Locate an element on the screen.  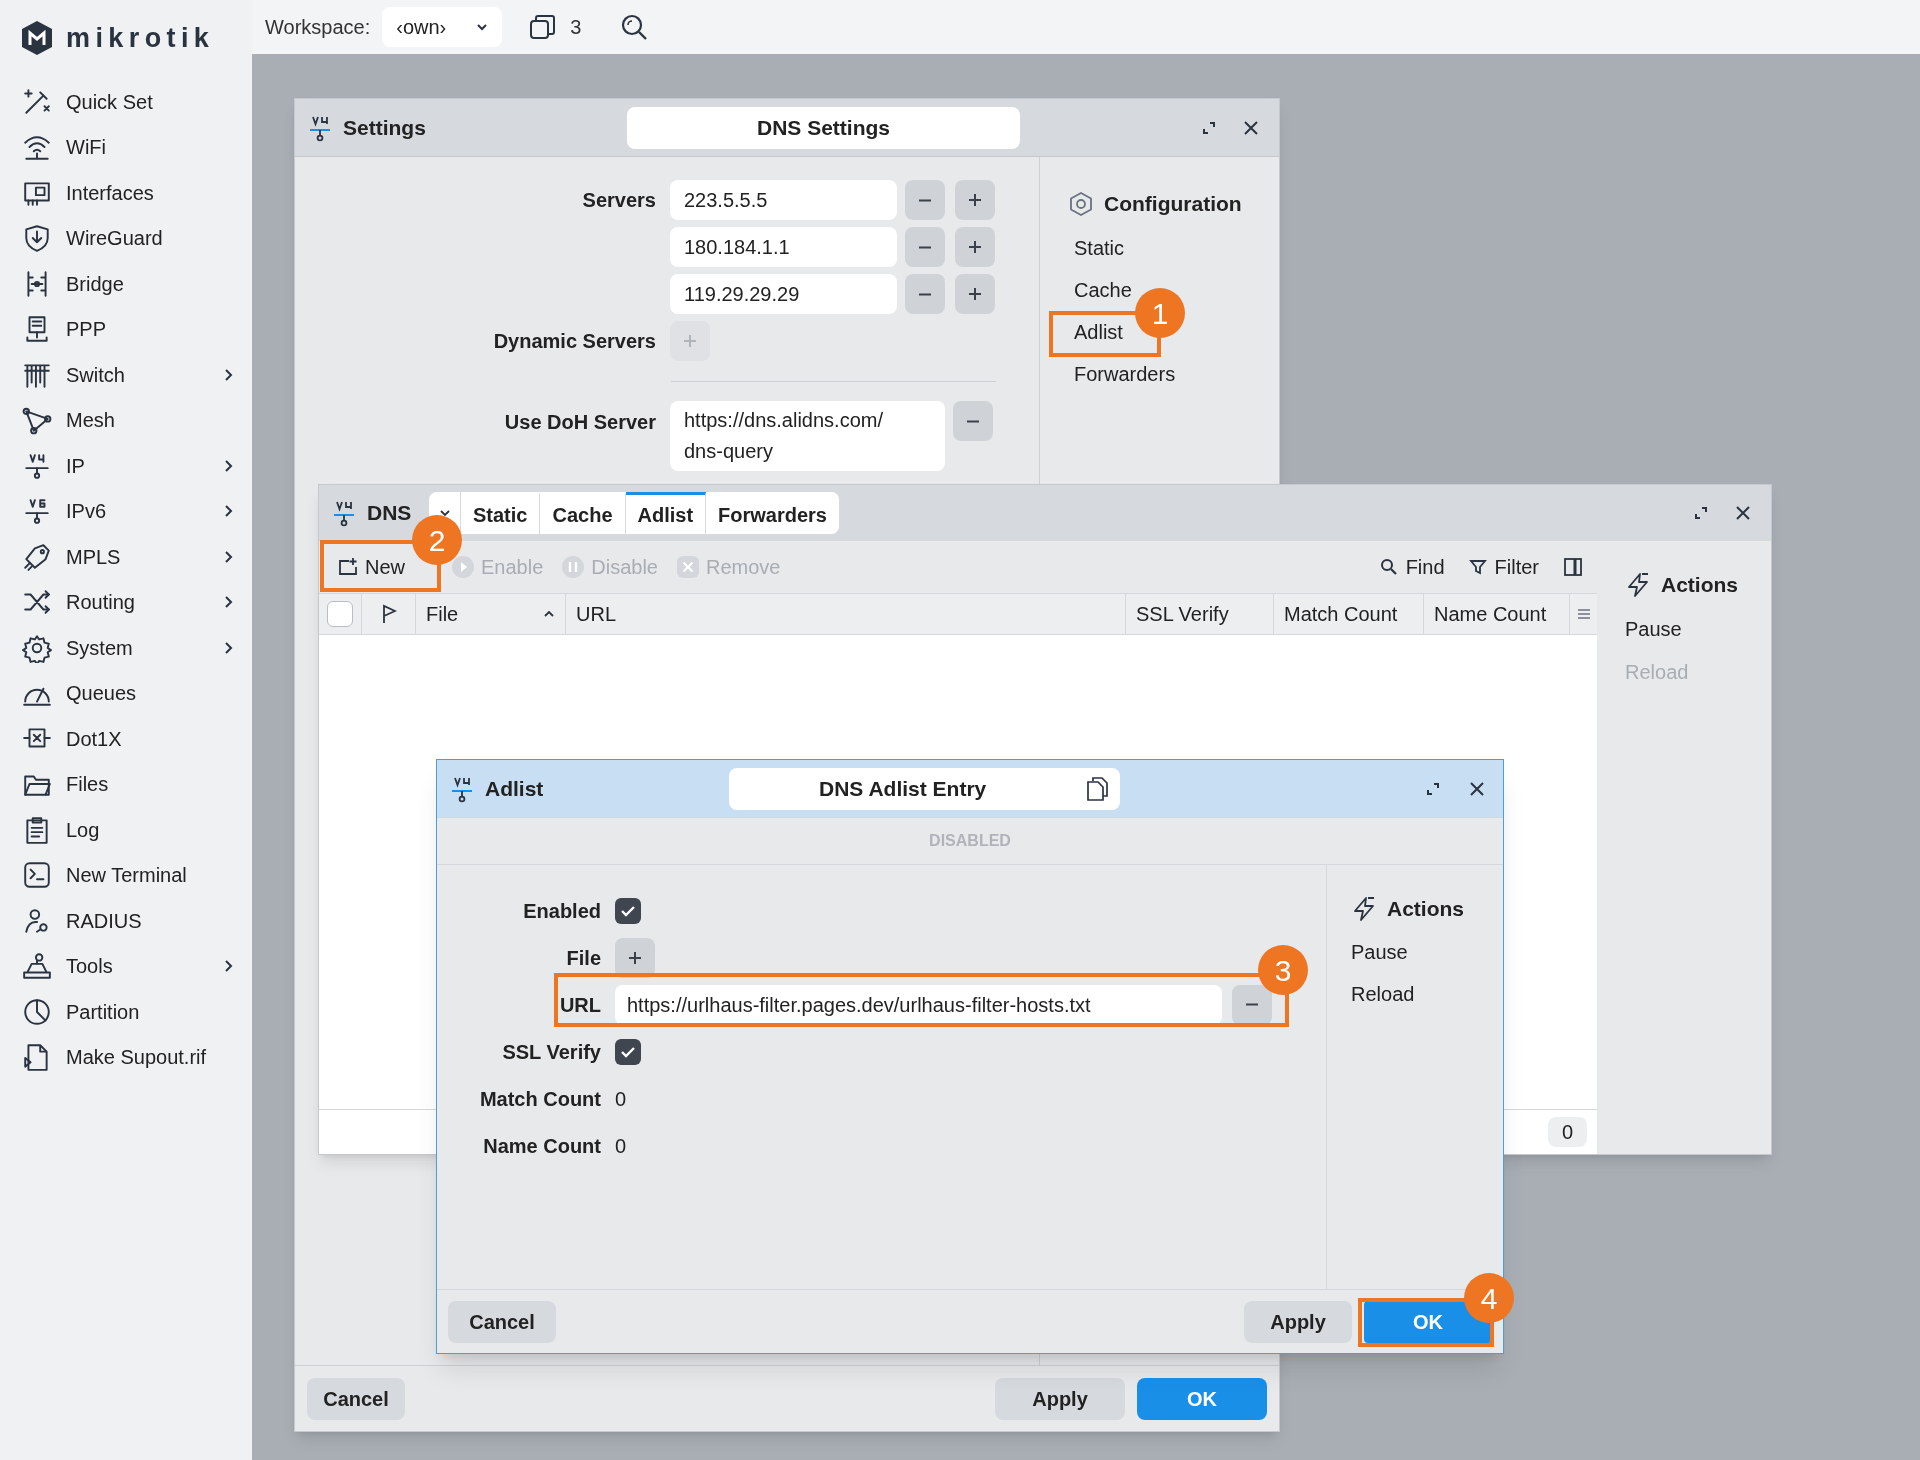
sidebar-item: Interfaces is located at coordinates (126, 193).